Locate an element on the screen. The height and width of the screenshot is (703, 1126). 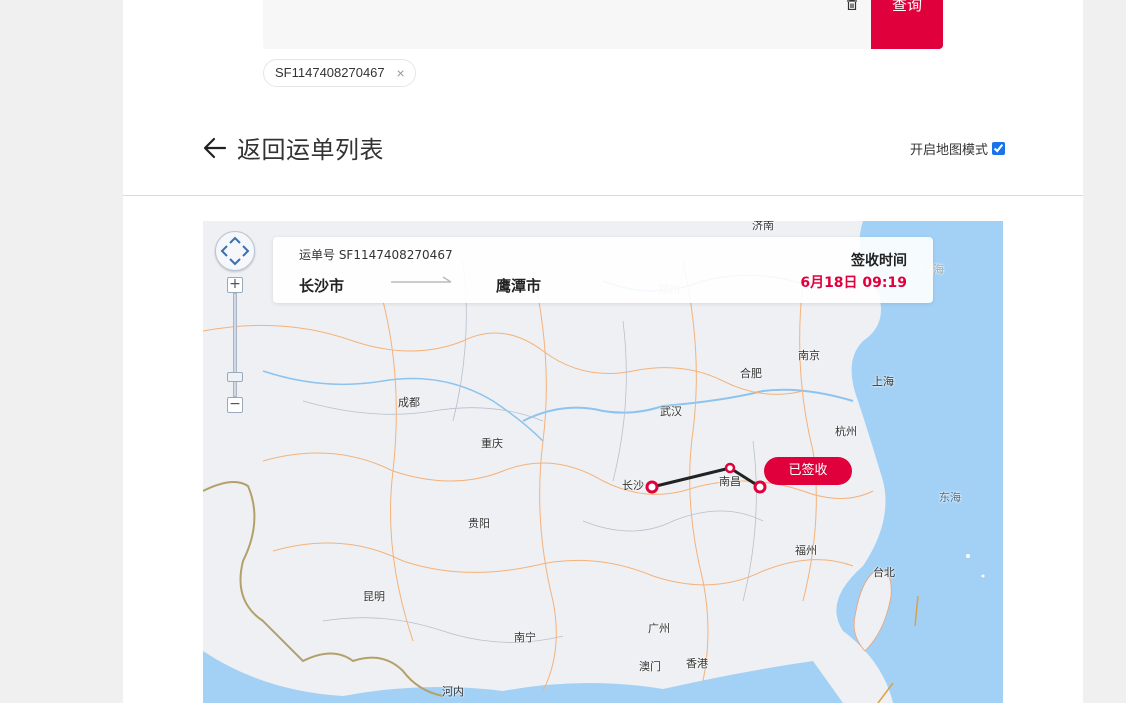
status-badge: 已签收 is located at coordinates (808, 471).